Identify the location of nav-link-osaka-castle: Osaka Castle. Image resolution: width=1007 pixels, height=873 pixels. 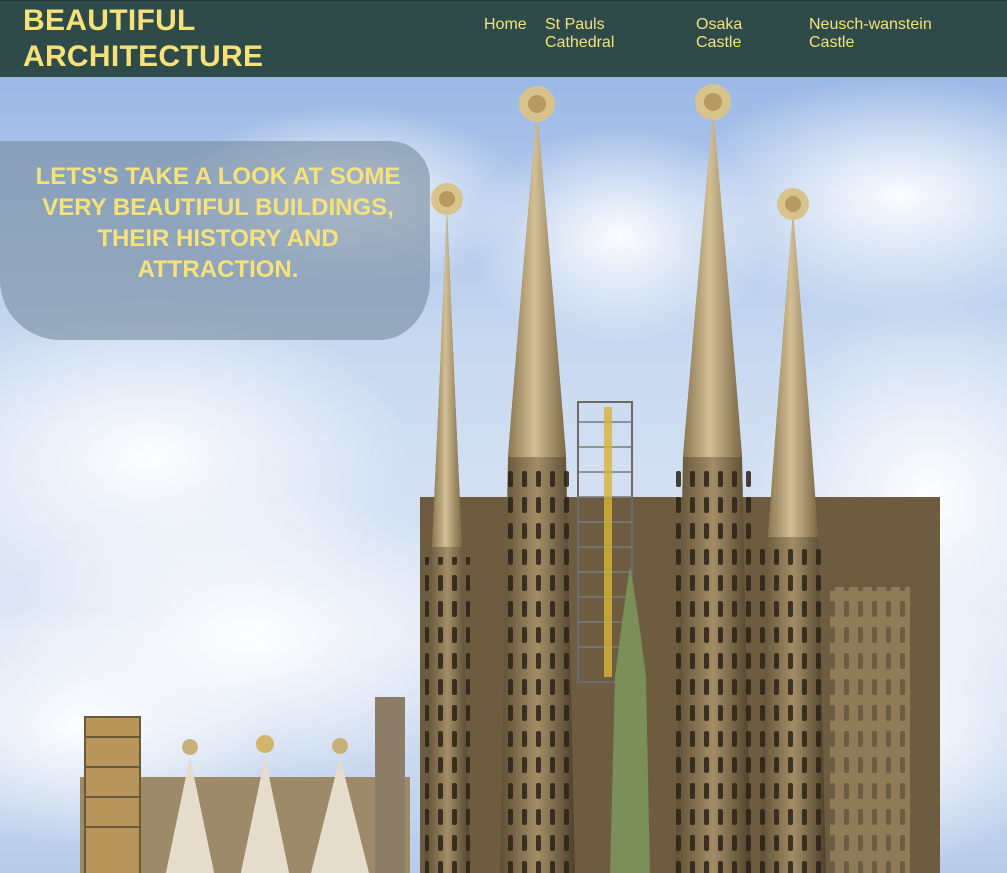
(746, 34).